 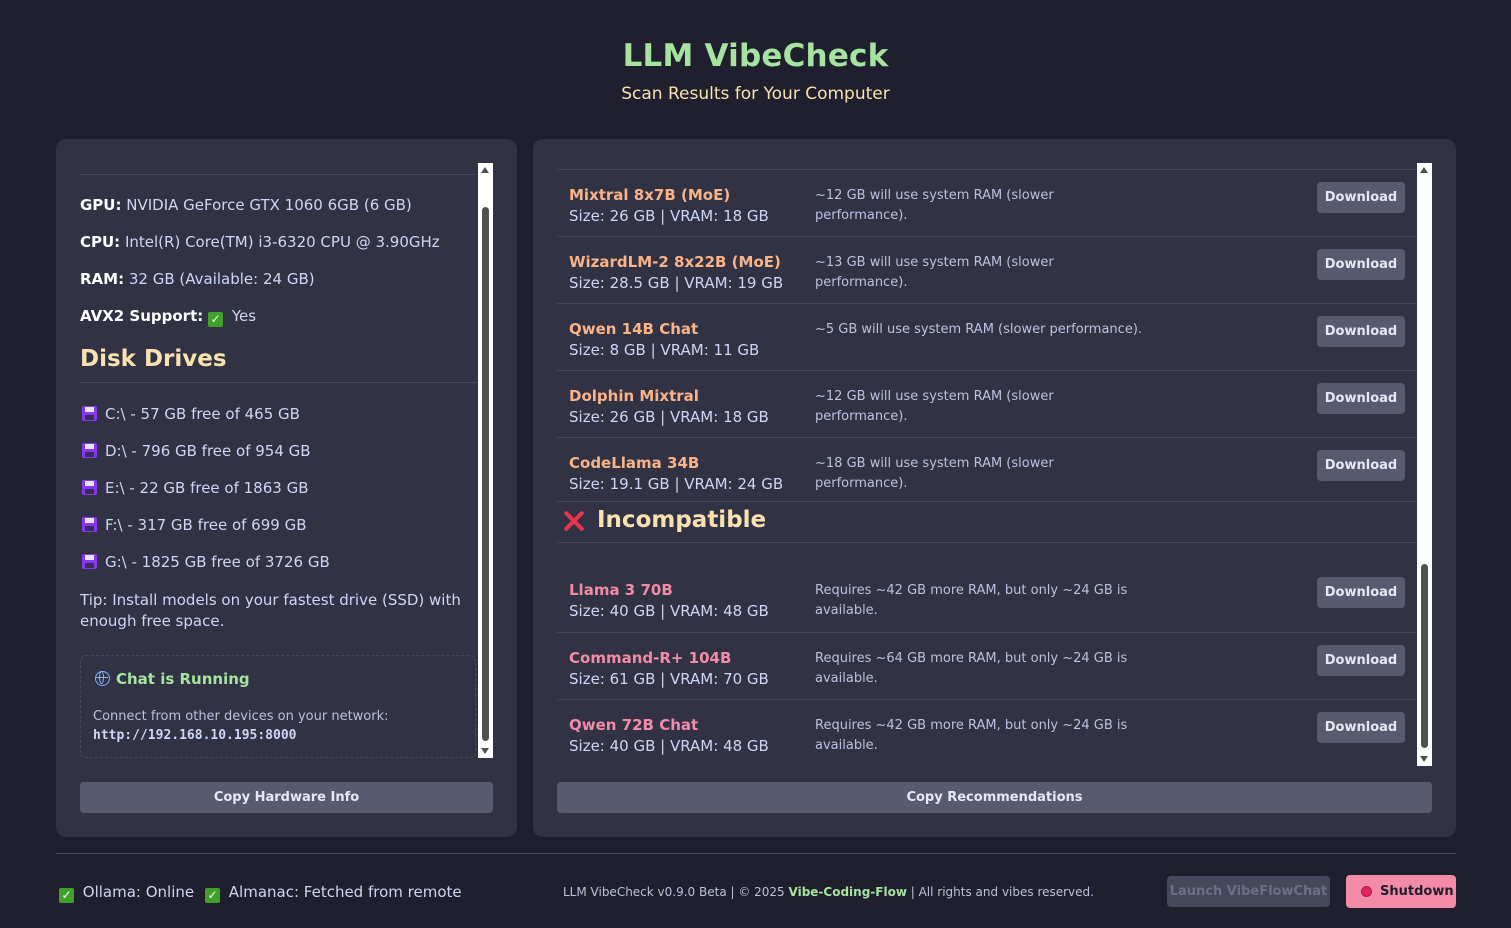 What do you see at coordinates (650, 658) in the screenshot?
I see `model-name: Command-R+ 104B` at bounding box center [650, 658].